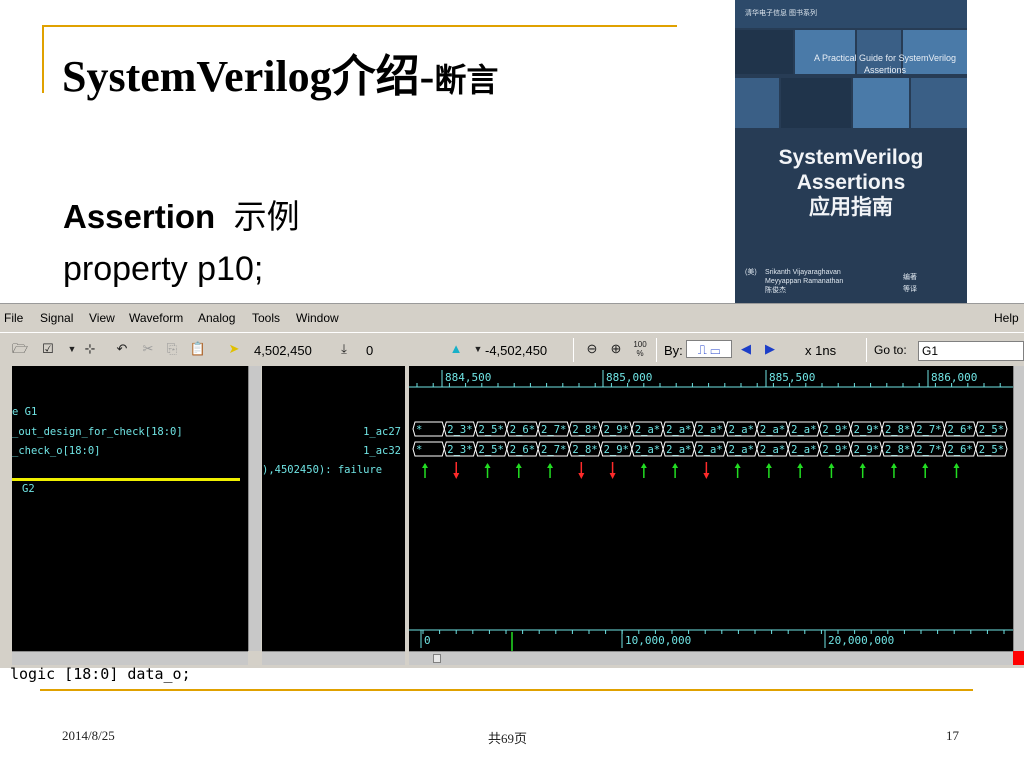  What do you see at coordinates (437, 658) in the screenshot?
I see `hscroll-thumb` at bounding box center [437, 658].